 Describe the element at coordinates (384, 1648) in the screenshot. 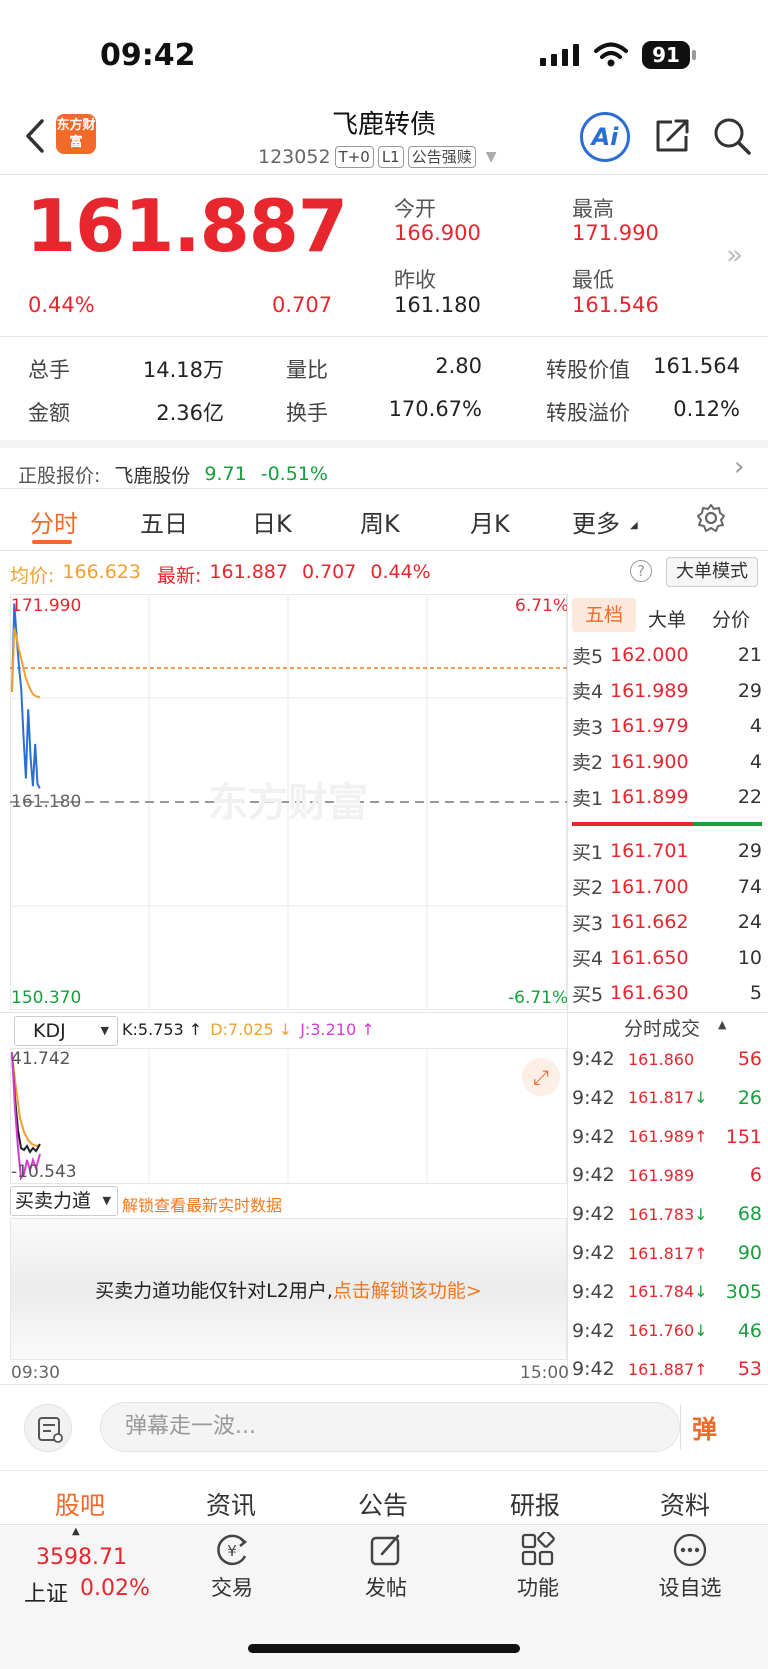

I see `home-indicator` at that location.